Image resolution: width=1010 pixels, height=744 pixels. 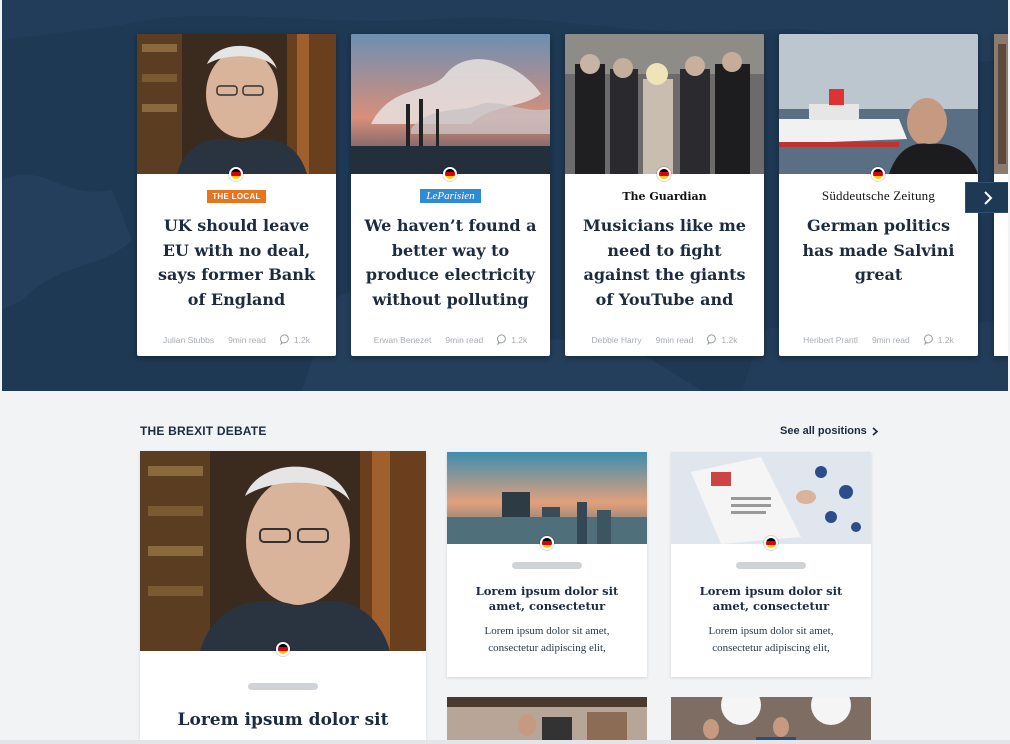 I want to click on author: Erwan Benezet, so click(x=402, y=339).